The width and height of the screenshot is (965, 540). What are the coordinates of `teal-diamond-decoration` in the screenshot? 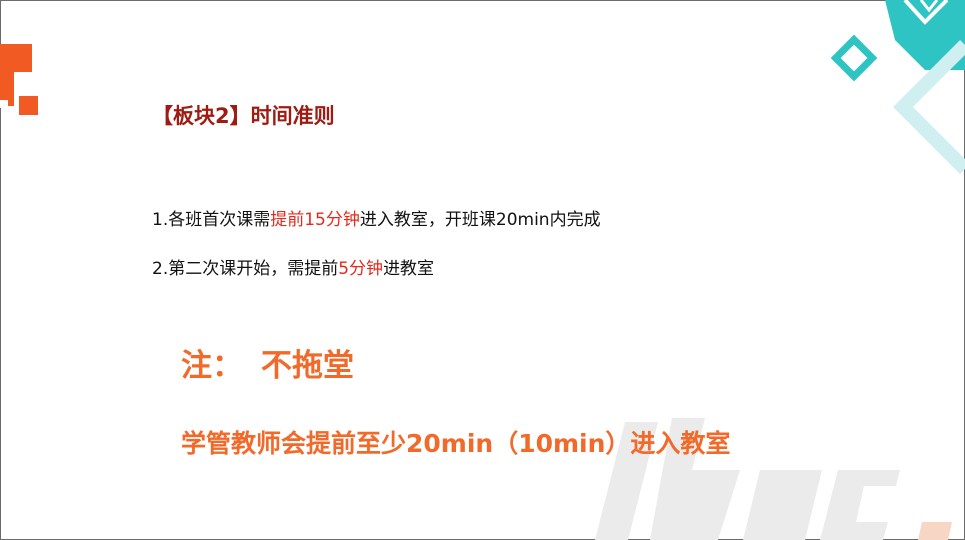 It's located at (897, 87).